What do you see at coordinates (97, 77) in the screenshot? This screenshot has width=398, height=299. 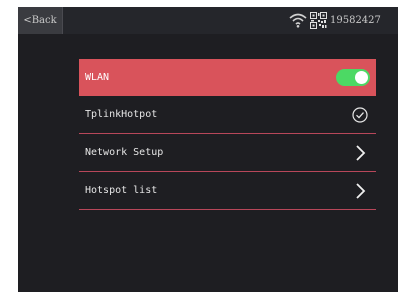 I see `menu-item-label: WLAN` at bounding box center [97, 77].